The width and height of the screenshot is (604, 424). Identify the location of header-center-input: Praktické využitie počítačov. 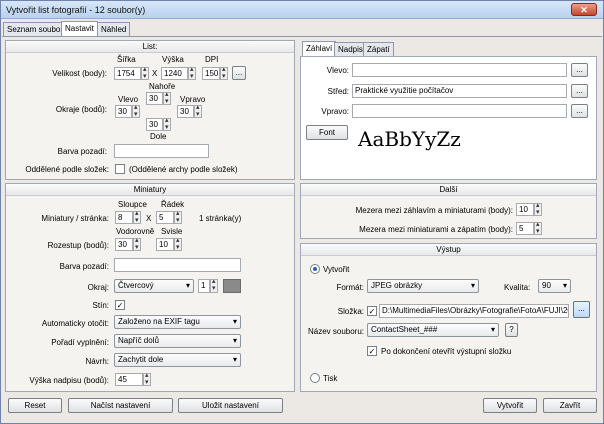
(459, 91).